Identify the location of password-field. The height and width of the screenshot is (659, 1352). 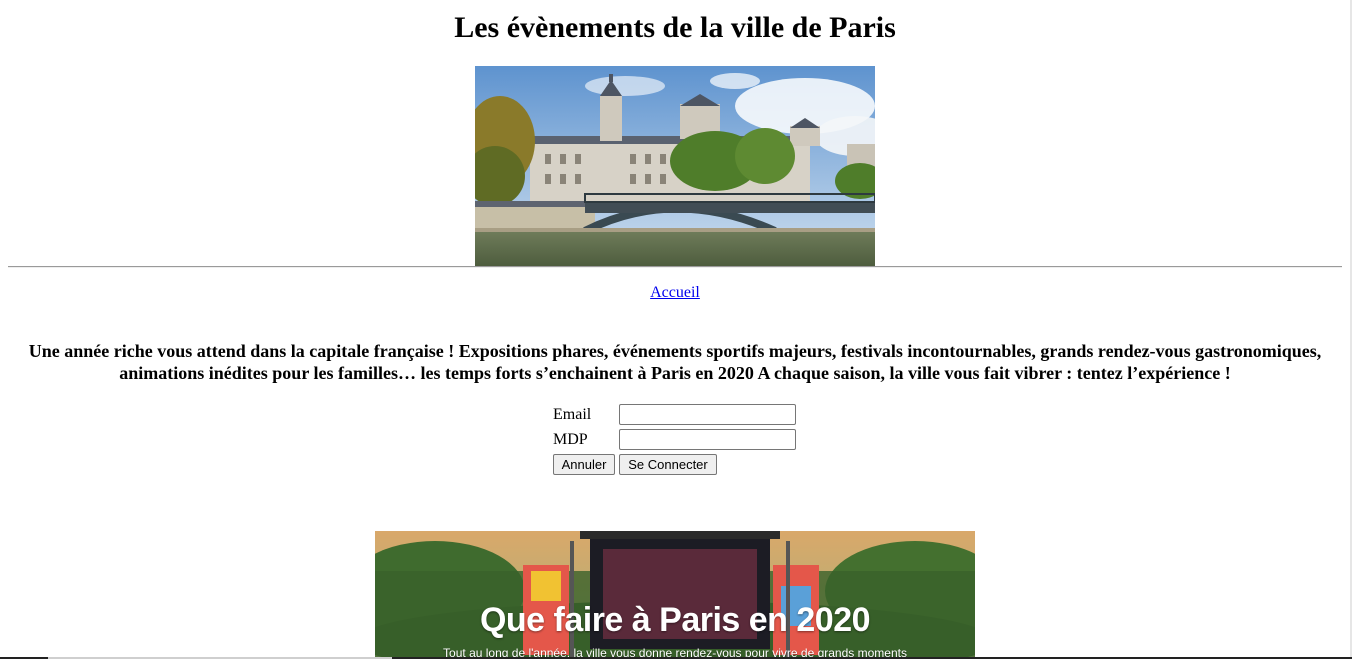
(707, 439).